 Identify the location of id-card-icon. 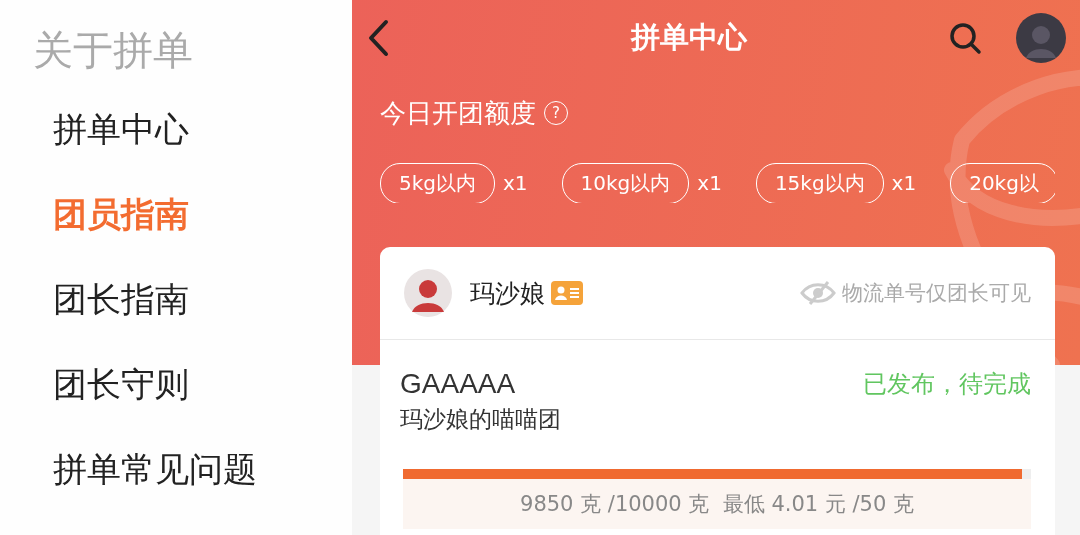
(567, 293).